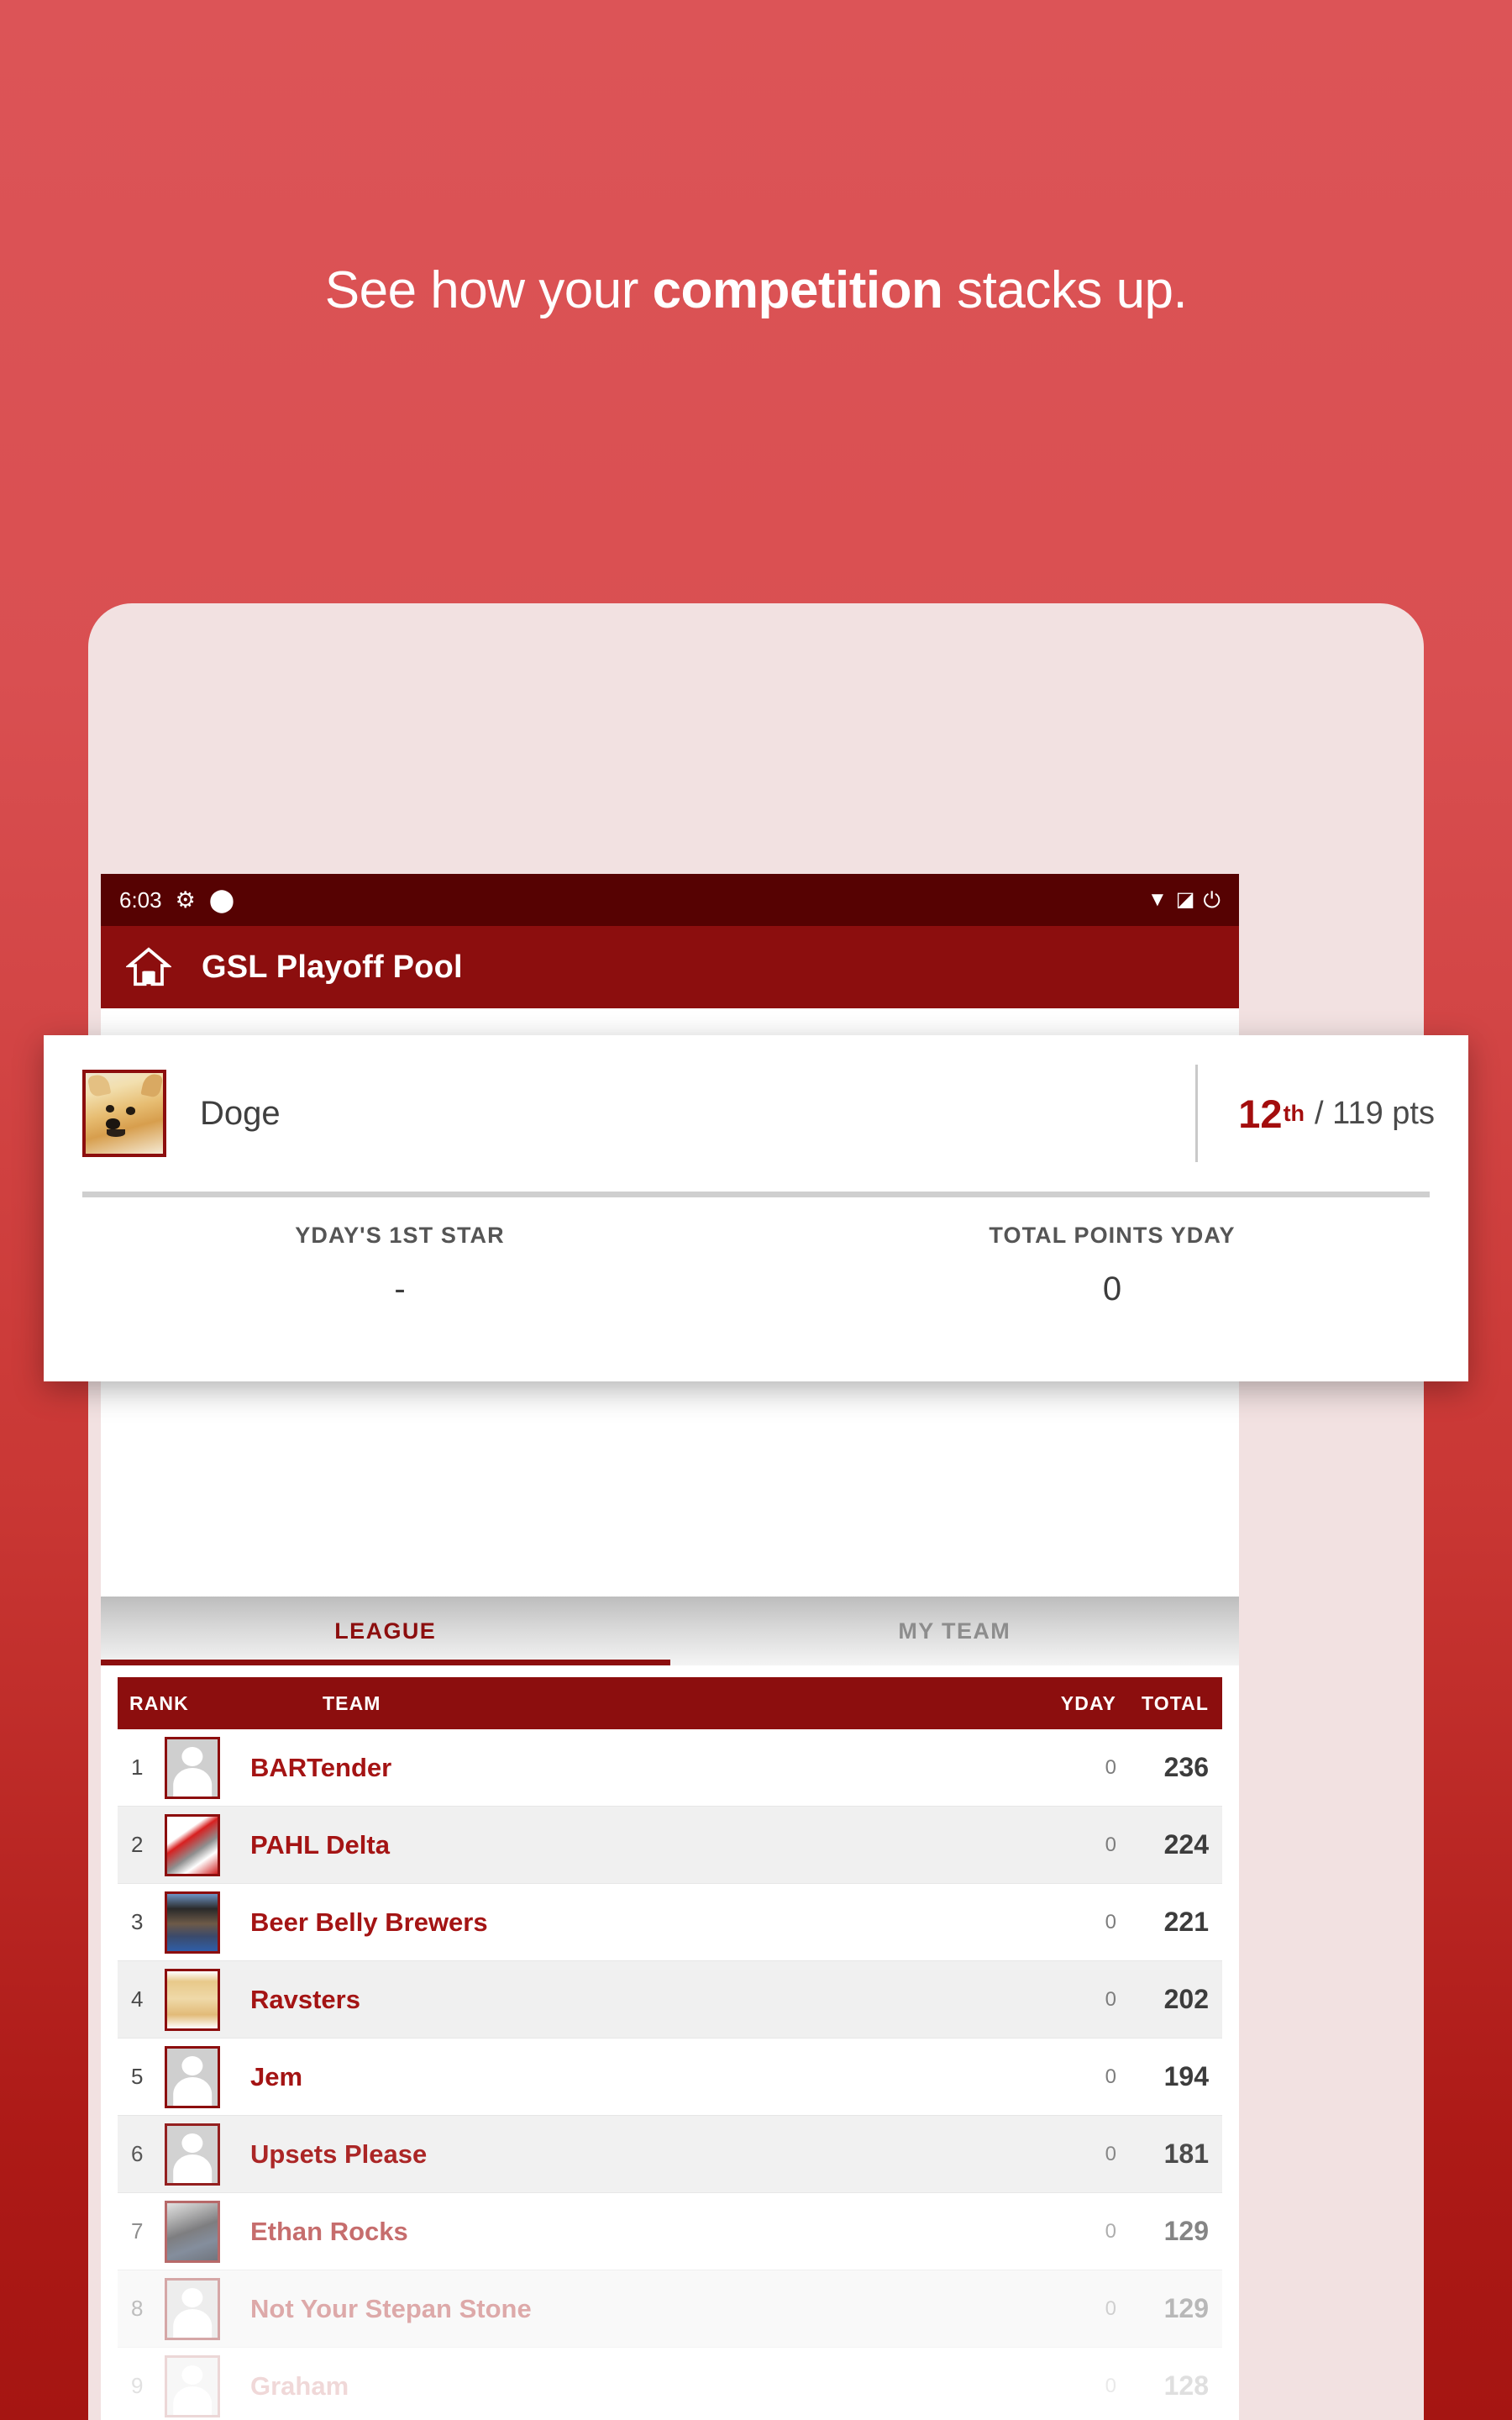 This screenshot has height=2420, width=1512. Describe the element at coordinates (332, 967) in the screenshot. I see `app-title: GSL Playoff Pool` at that location.